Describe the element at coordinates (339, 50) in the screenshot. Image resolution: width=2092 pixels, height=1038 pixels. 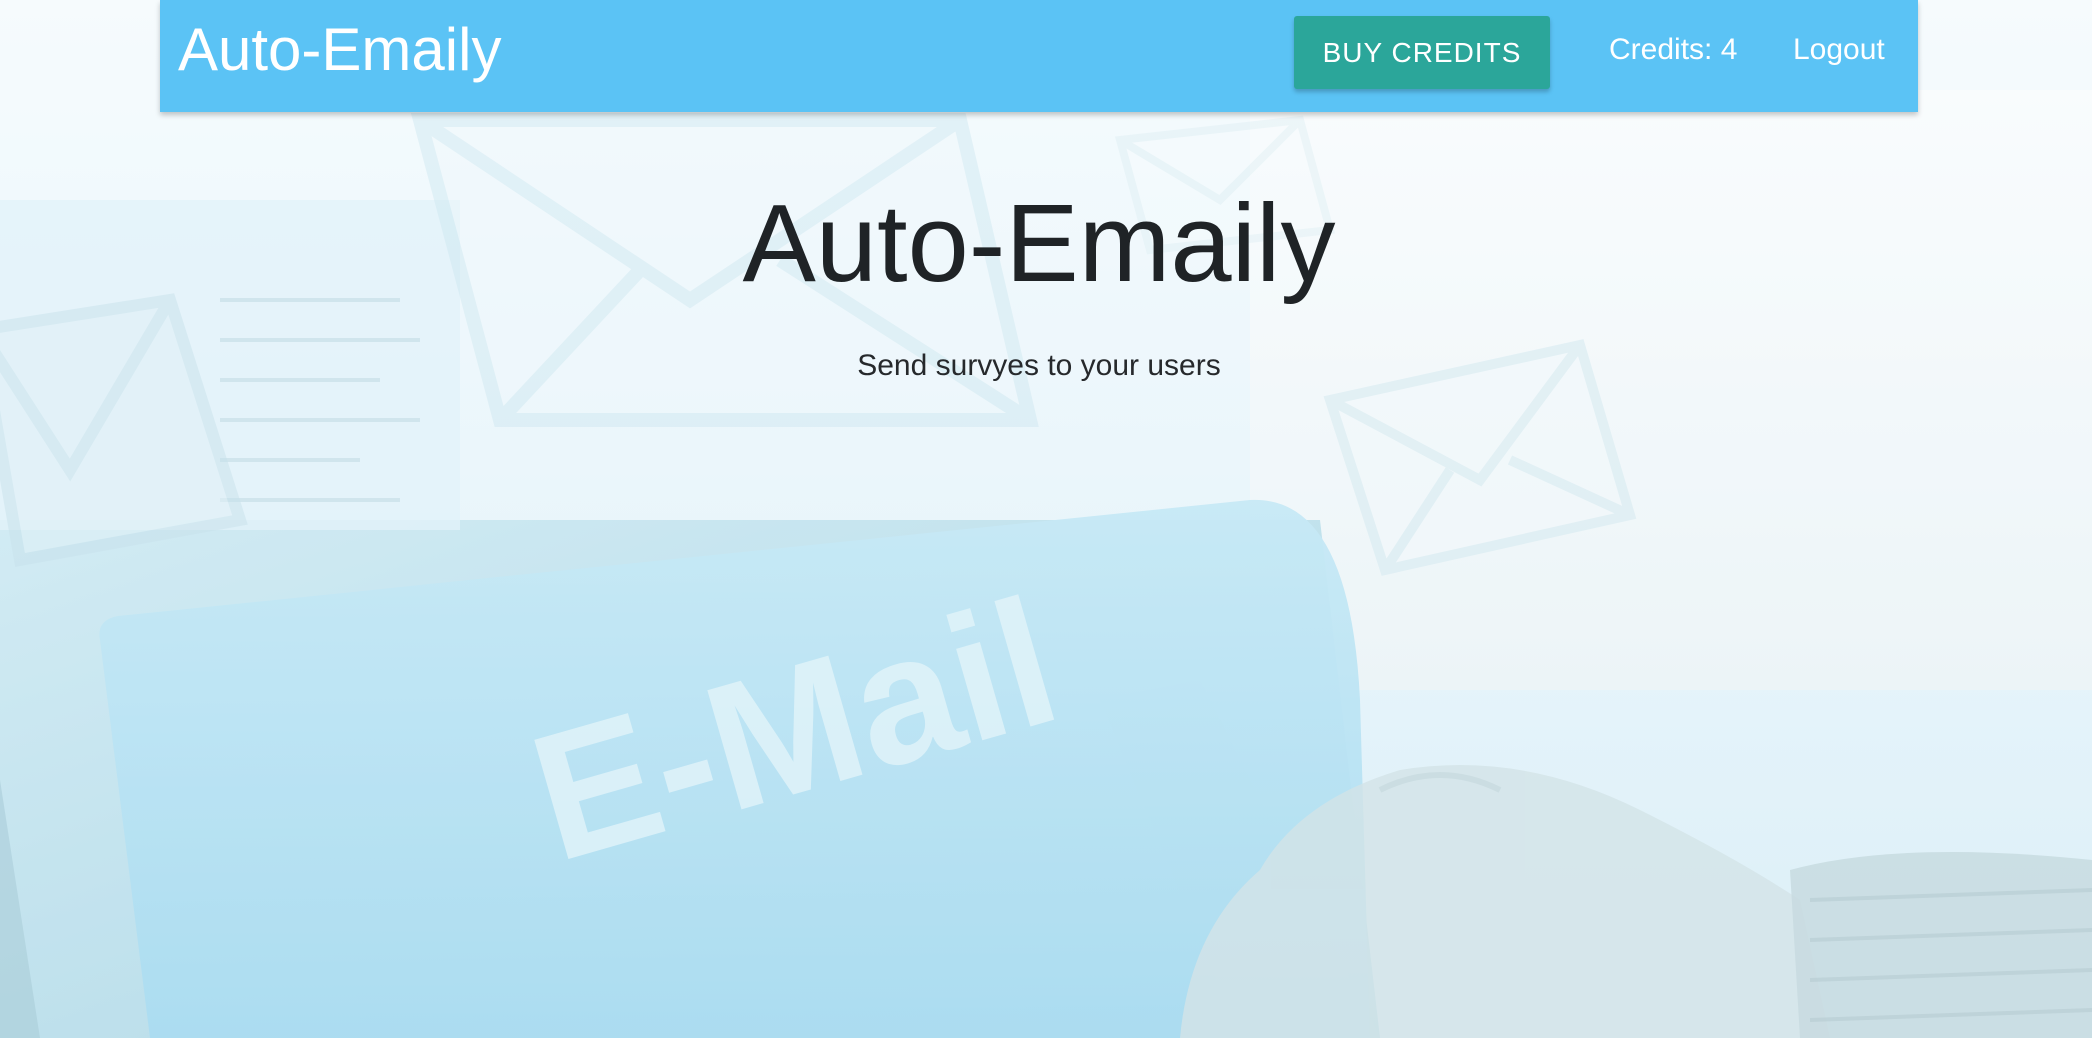
I see `brand-logo-link: Auto-Emaily` at that location.